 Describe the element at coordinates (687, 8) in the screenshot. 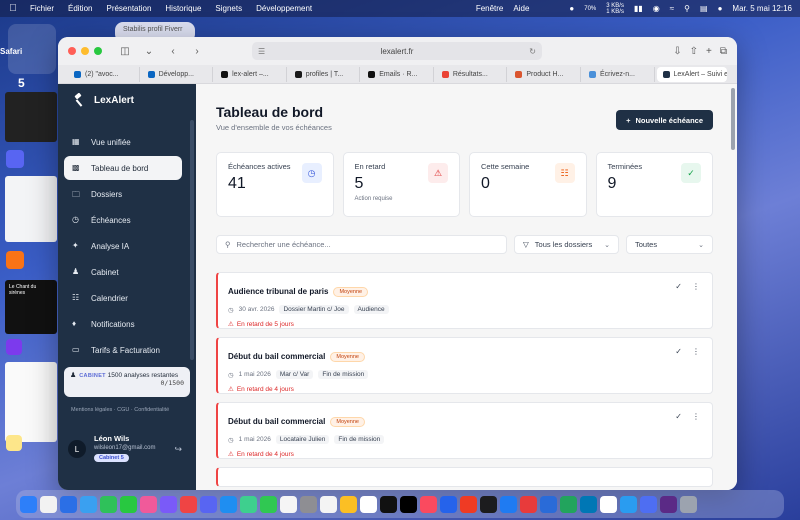

I see `spotlight-icon: ⚲` at that location.